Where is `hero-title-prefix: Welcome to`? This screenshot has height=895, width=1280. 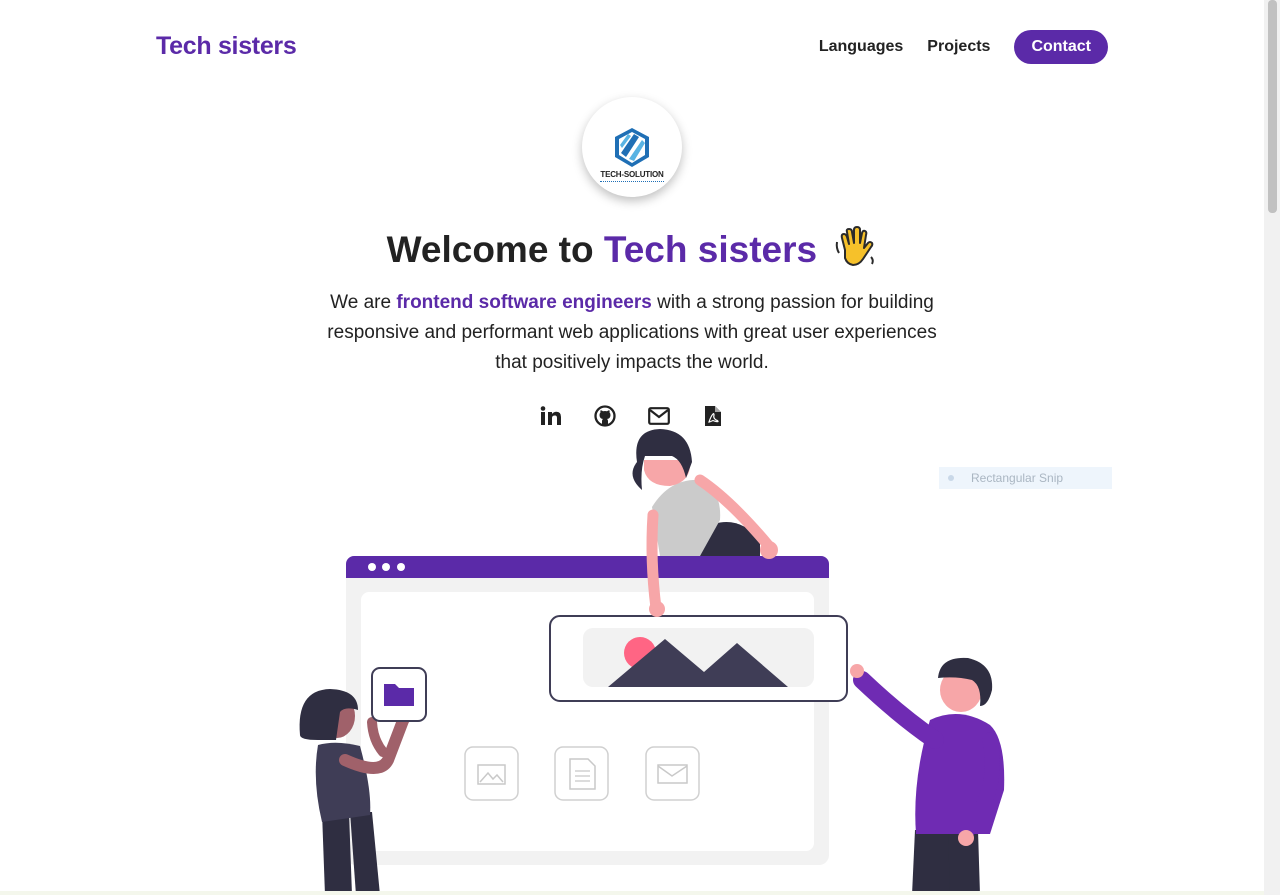
hero-title-prefix: Welcome to is located at coordinates (495, 249).